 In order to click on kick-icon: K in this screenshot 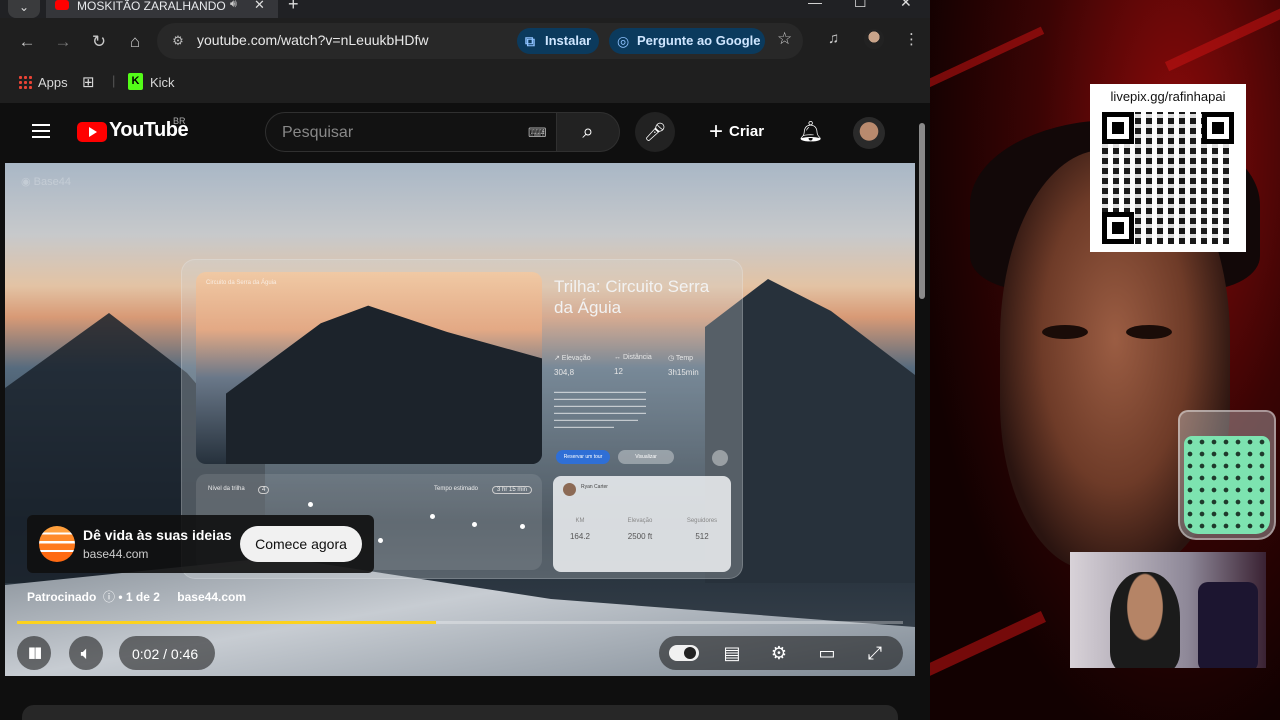, I will do `click(135, 81)`.